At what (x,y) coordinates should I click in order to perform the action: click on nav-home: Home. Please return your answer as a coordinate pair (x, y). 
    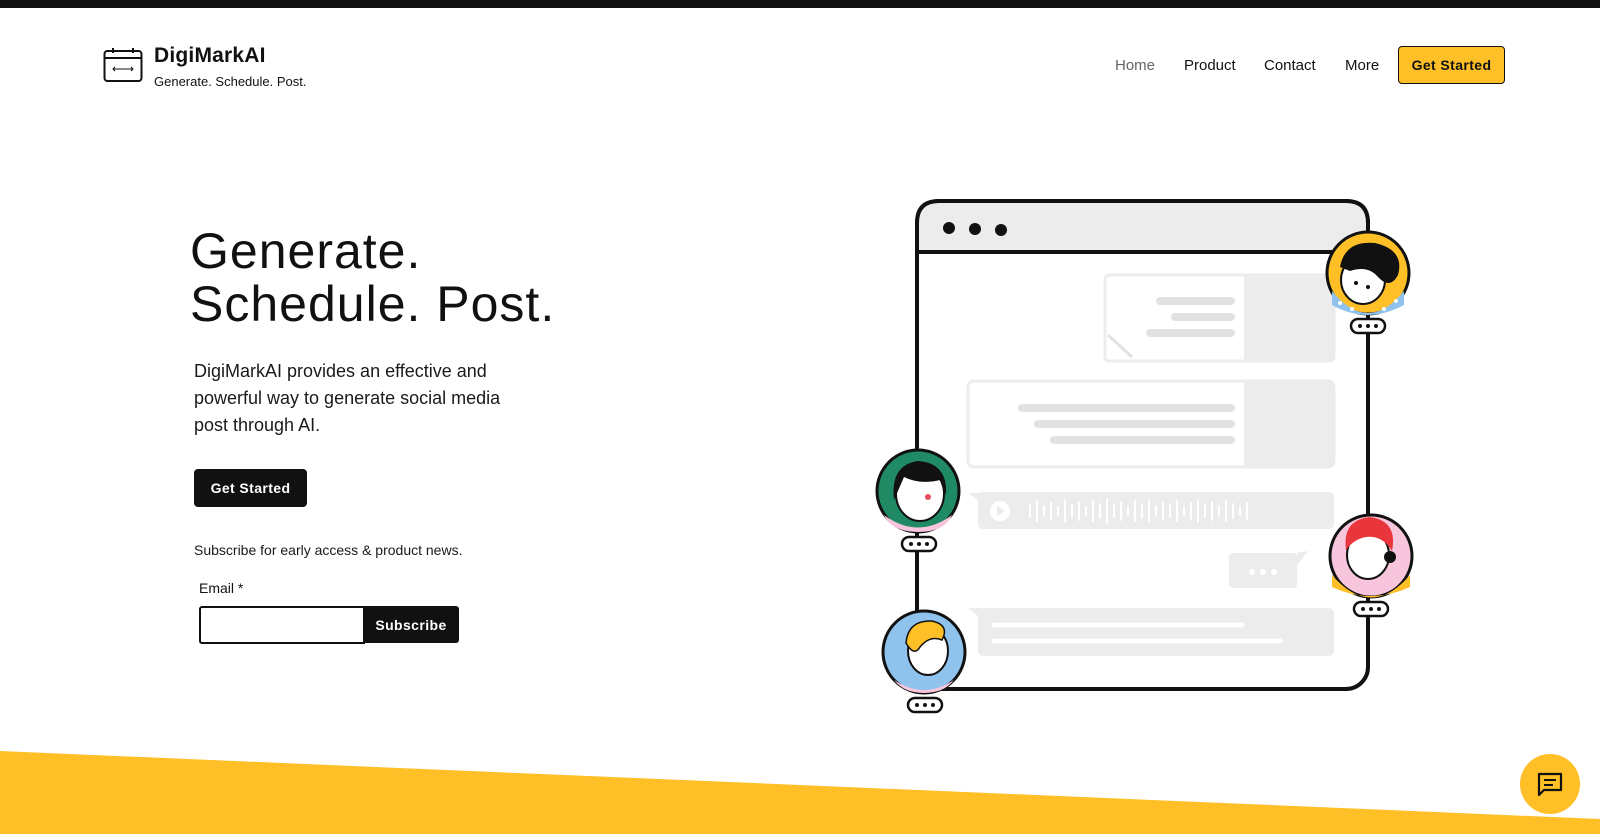
    Looking at the image, I should click on (1135, 65).